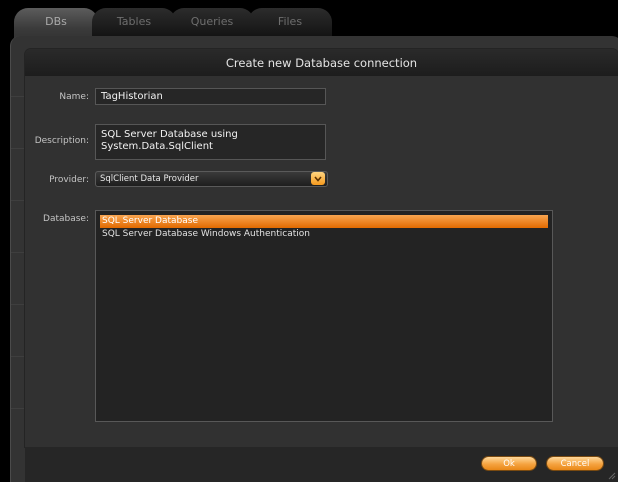 Image resolution: width=618 pixels, height=482 pixels. What do you see at coordinates (324, 221) in the screenshot?
I see `list-item: SQL Server Database` at bounding box center [324, 221].